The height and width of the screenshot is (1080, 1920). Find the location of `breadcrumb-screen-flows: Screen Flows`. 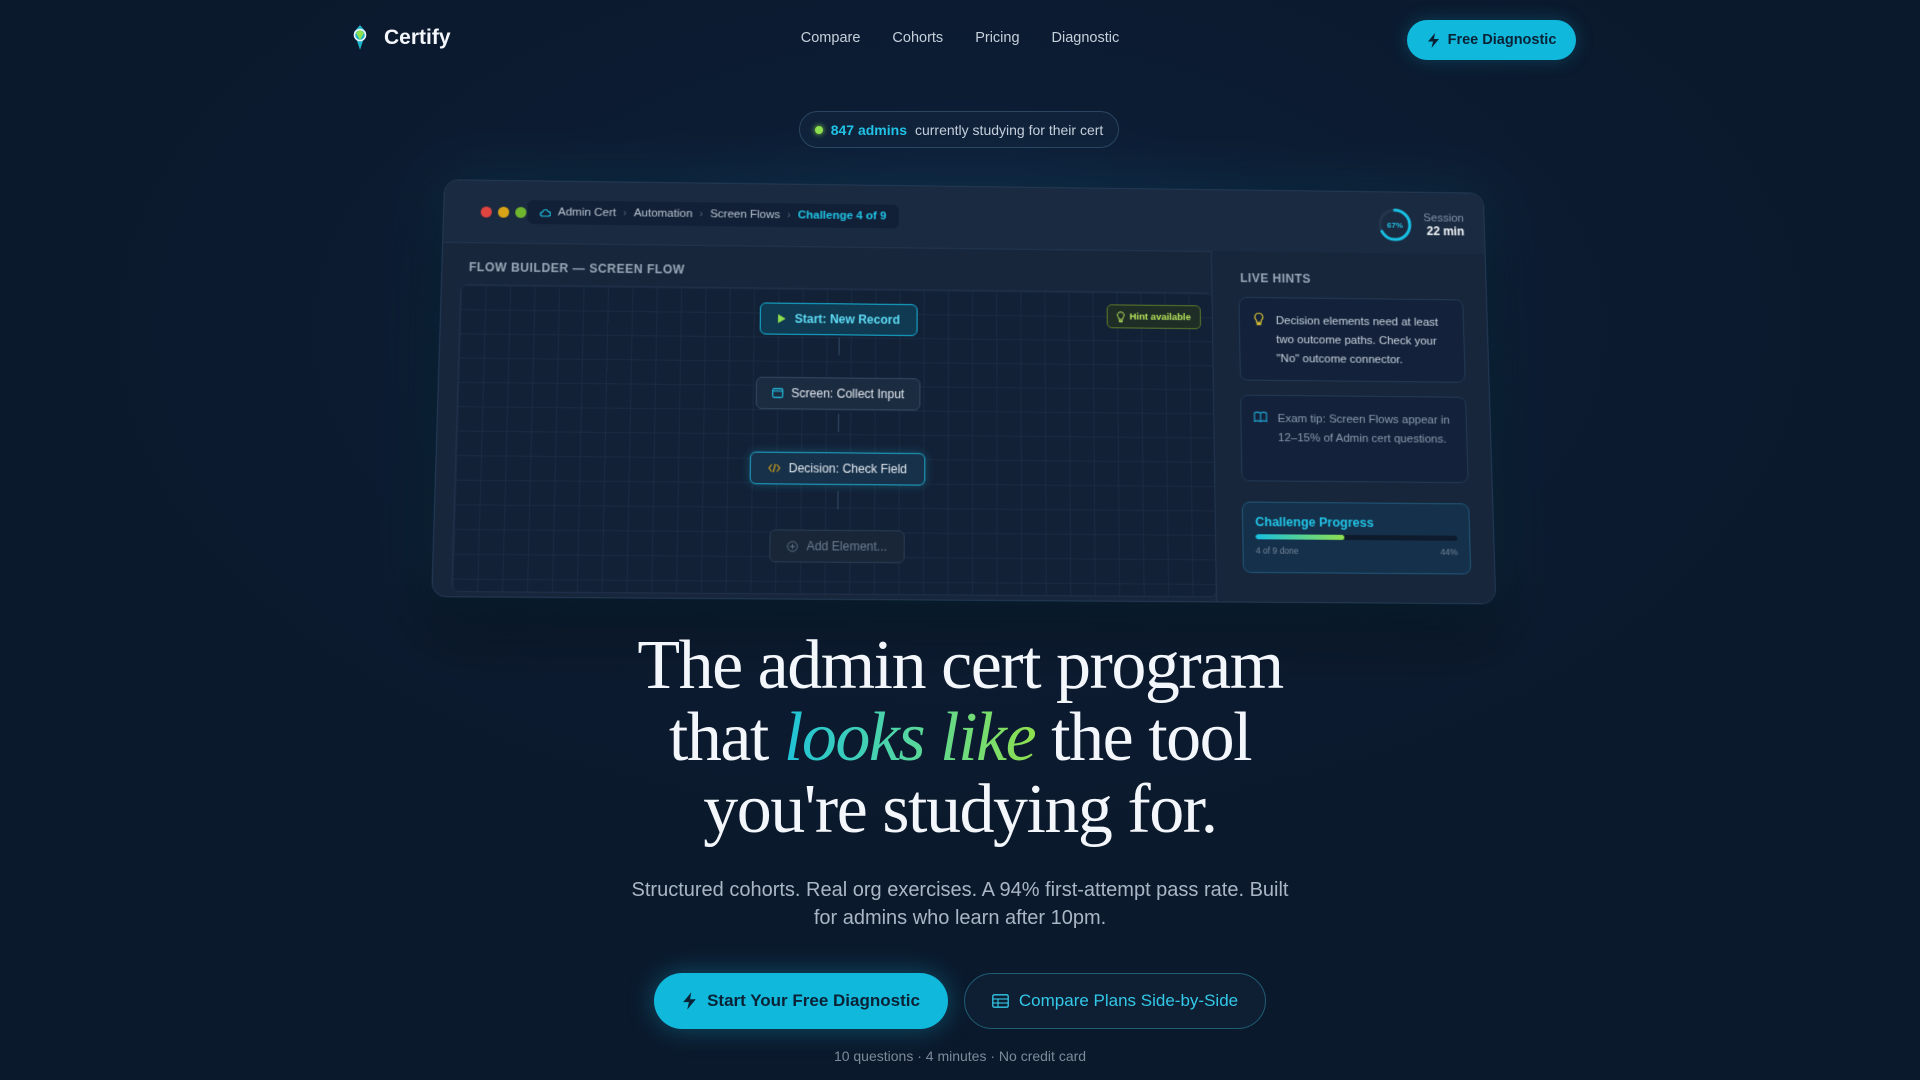

breadcrumb-screen-flows: Screen Flows is located at coordinates (745, 214).